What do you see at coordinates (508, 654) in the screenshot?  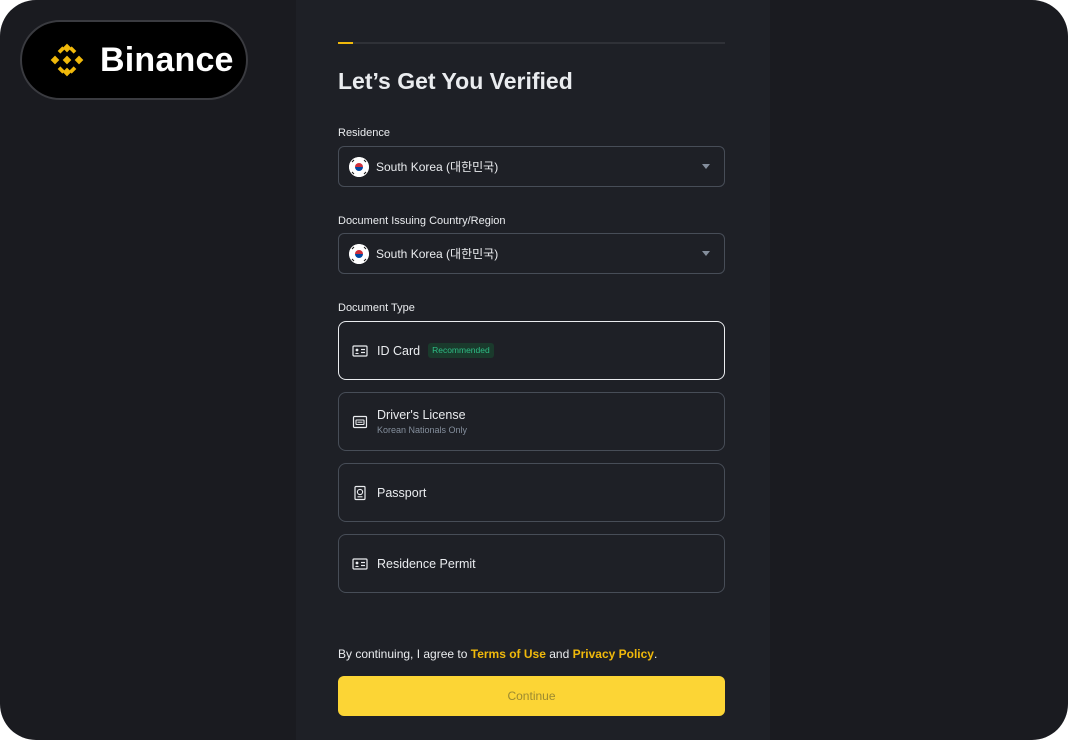 I see `terms-of-use-link: Terms of Use` at bounding box center [508, 654].